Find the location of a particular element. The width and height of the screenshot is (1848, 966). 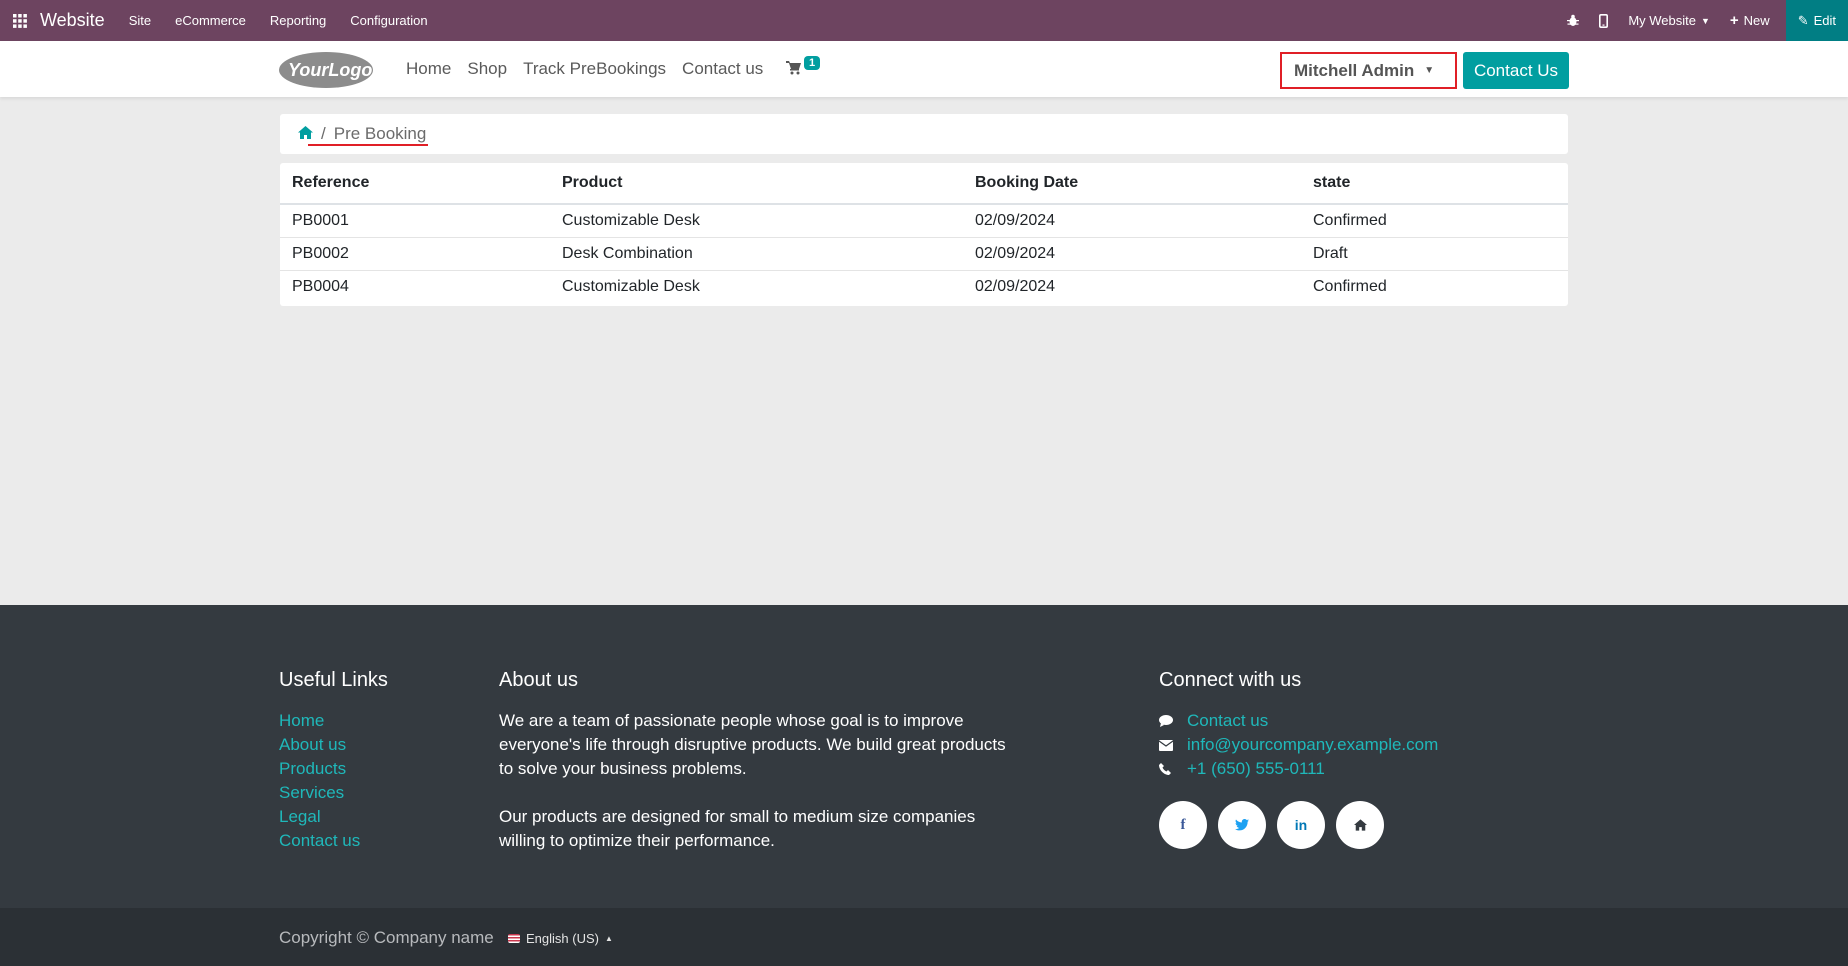

linkedin-icon: in is located at coordinates (1301, 825).